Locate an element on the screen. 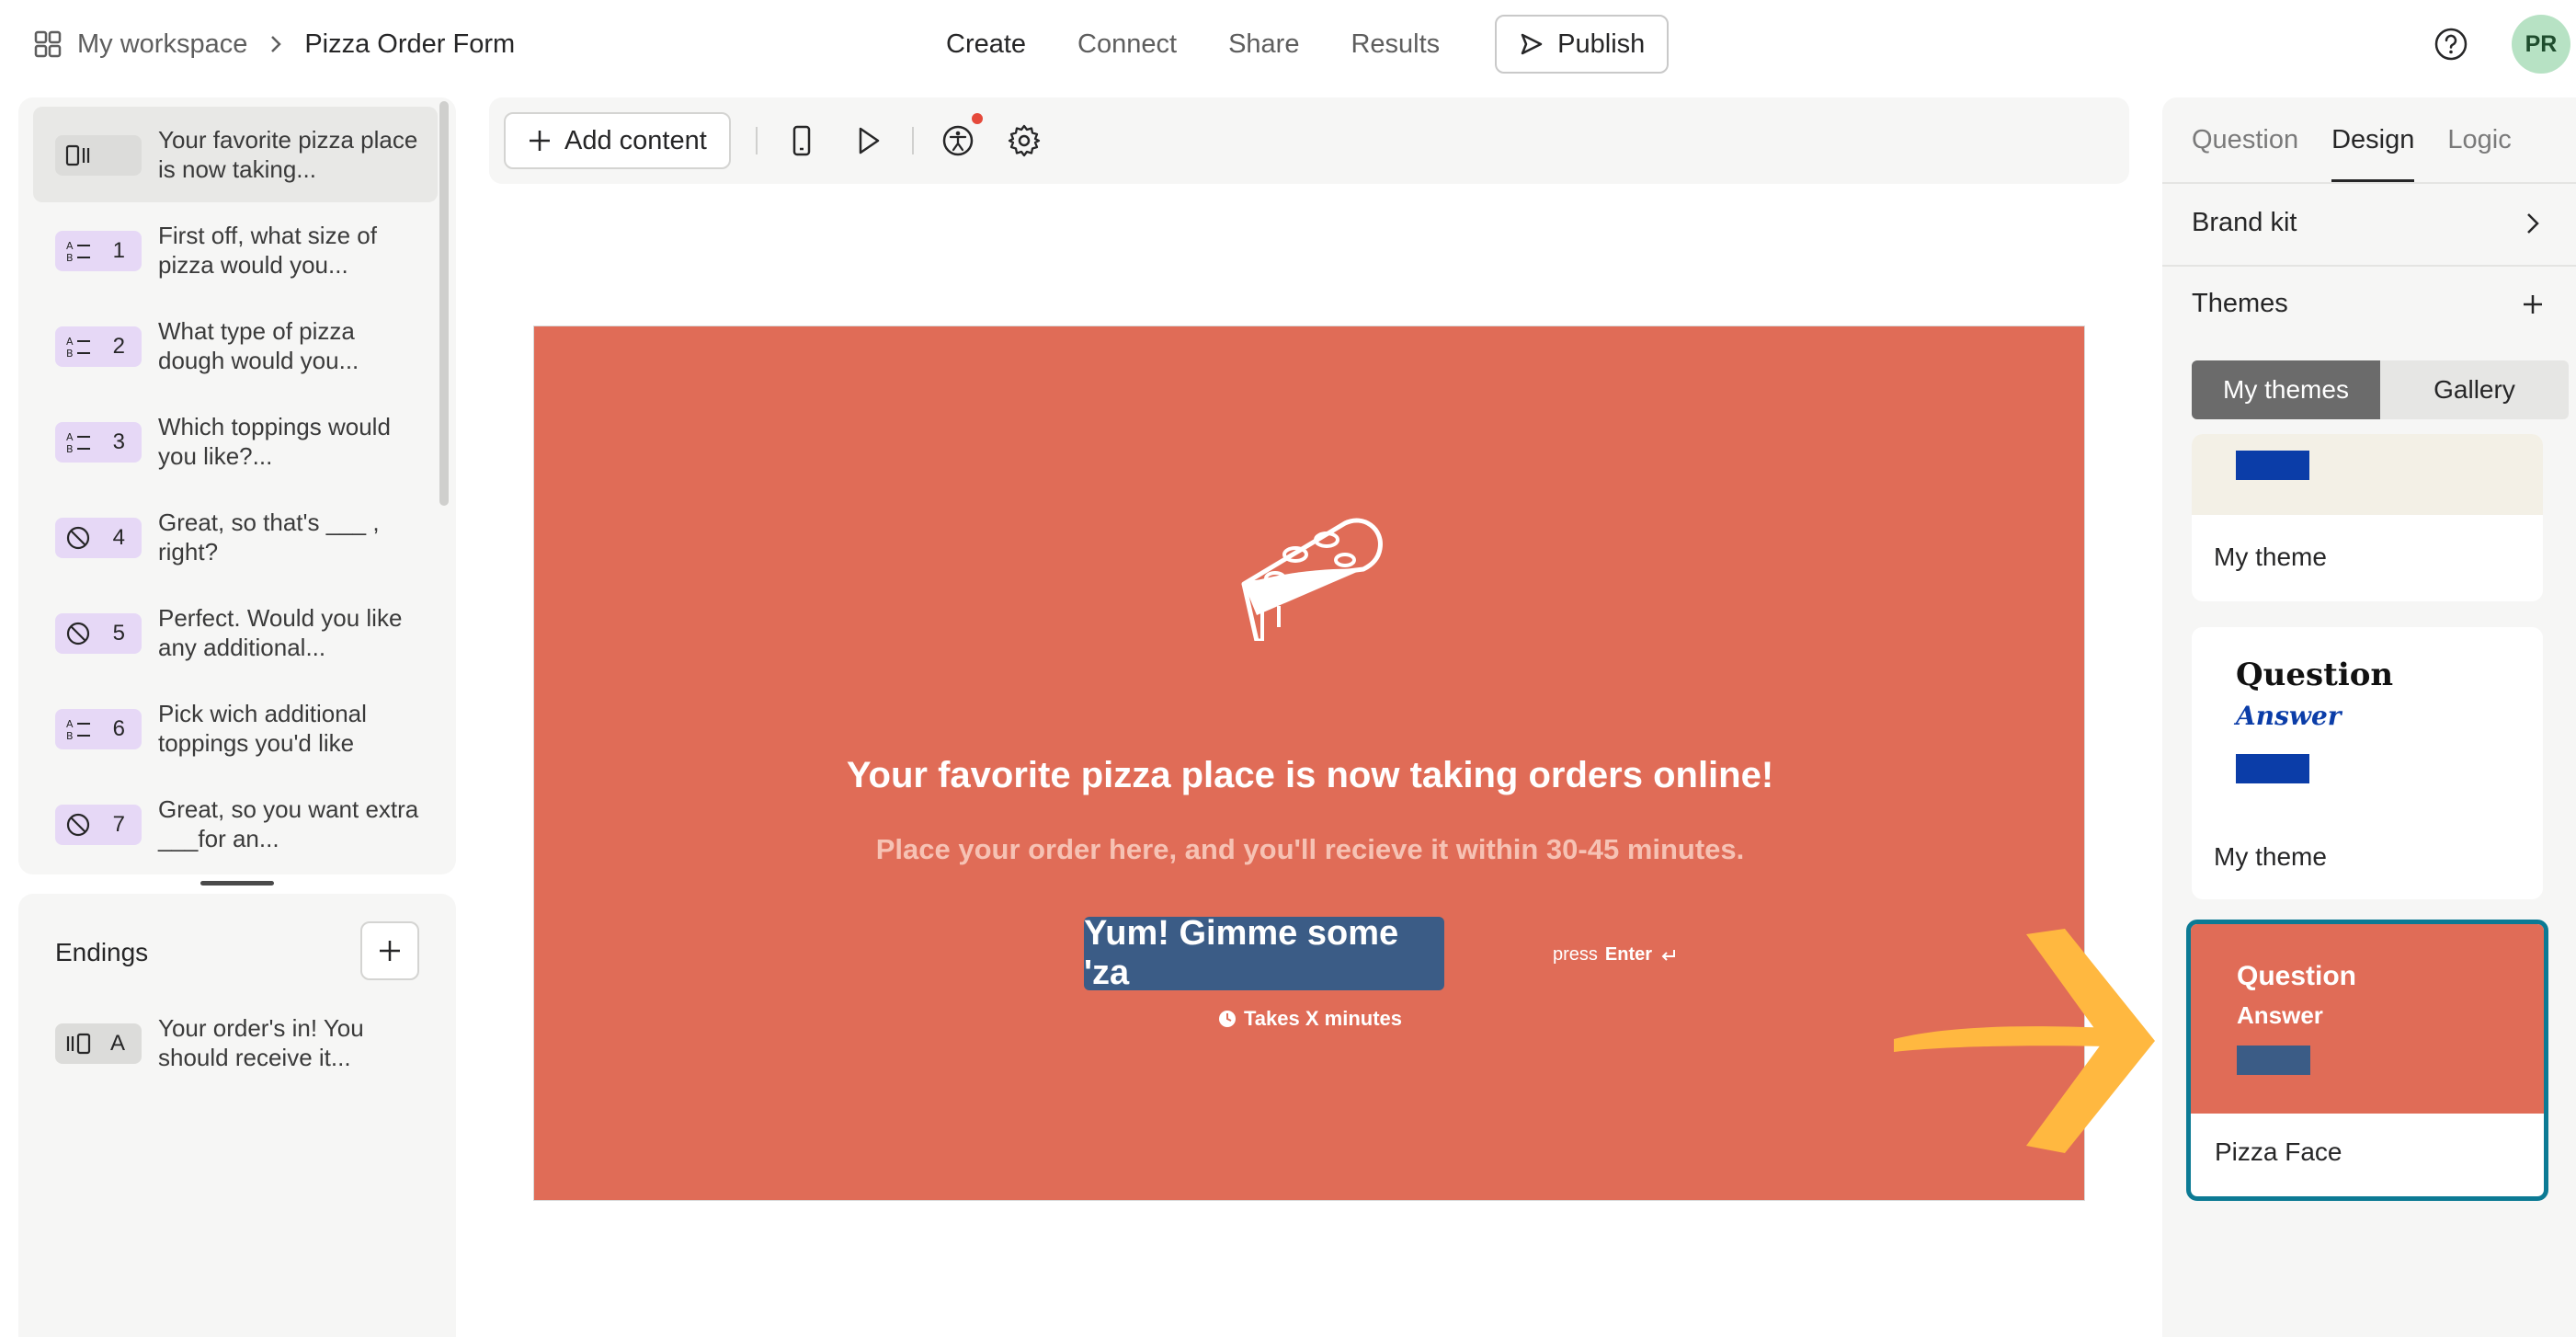 The height and width of the screenshot is (1337, 2576). workspace-link: My workspace is located at coordinates (162, 45).